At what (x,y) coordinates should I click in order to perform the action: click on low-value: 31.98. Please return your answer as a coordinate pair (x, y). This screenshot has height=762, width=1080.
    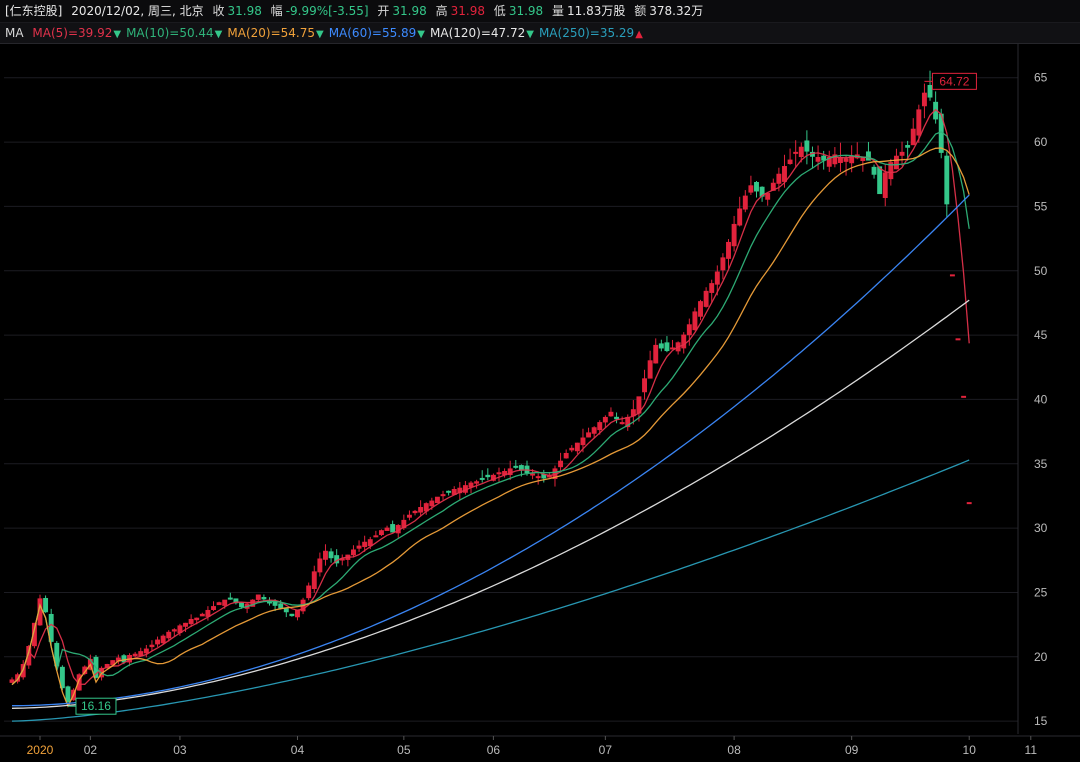
    Looking at the image, I should click on (526, 11).